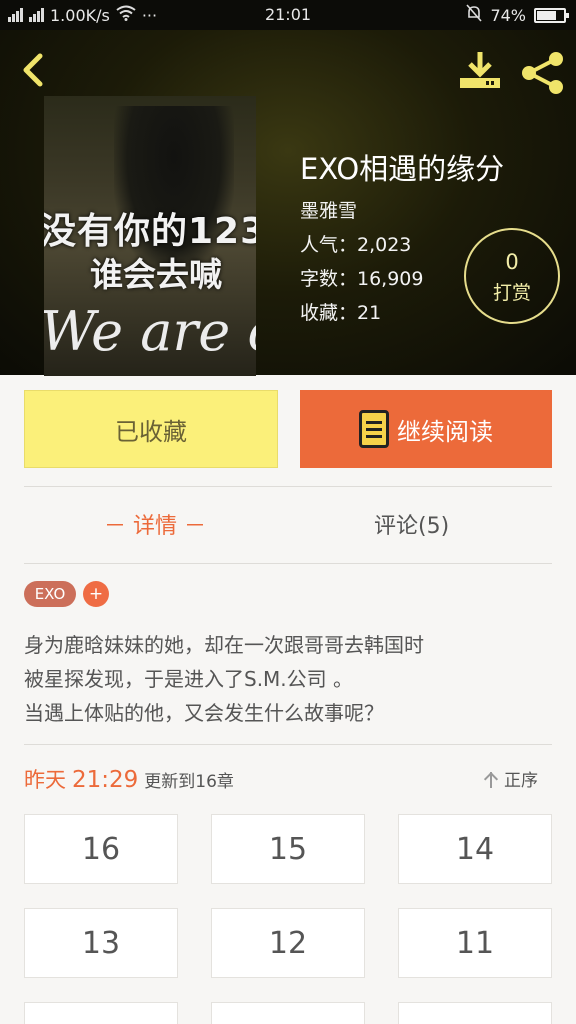 This screenshot has width=576, height=1024. I want to click on book-favorites: 收藏：21, so click(341, 313).